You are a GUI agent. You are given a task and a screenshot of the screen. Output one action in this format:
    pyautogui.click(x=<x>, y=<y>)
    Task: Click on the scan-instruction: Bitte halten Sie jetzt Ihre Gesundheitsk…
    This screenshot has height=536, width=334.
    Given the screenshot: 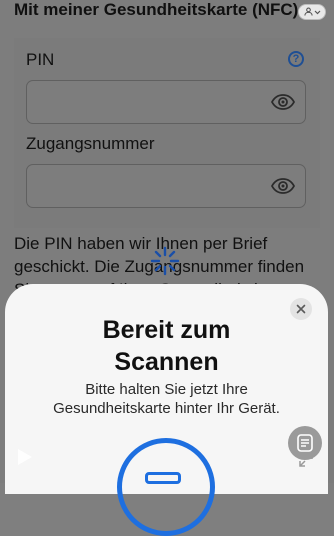 What is the action you would take?
    pyautogui.click(x=166, y=399)
    